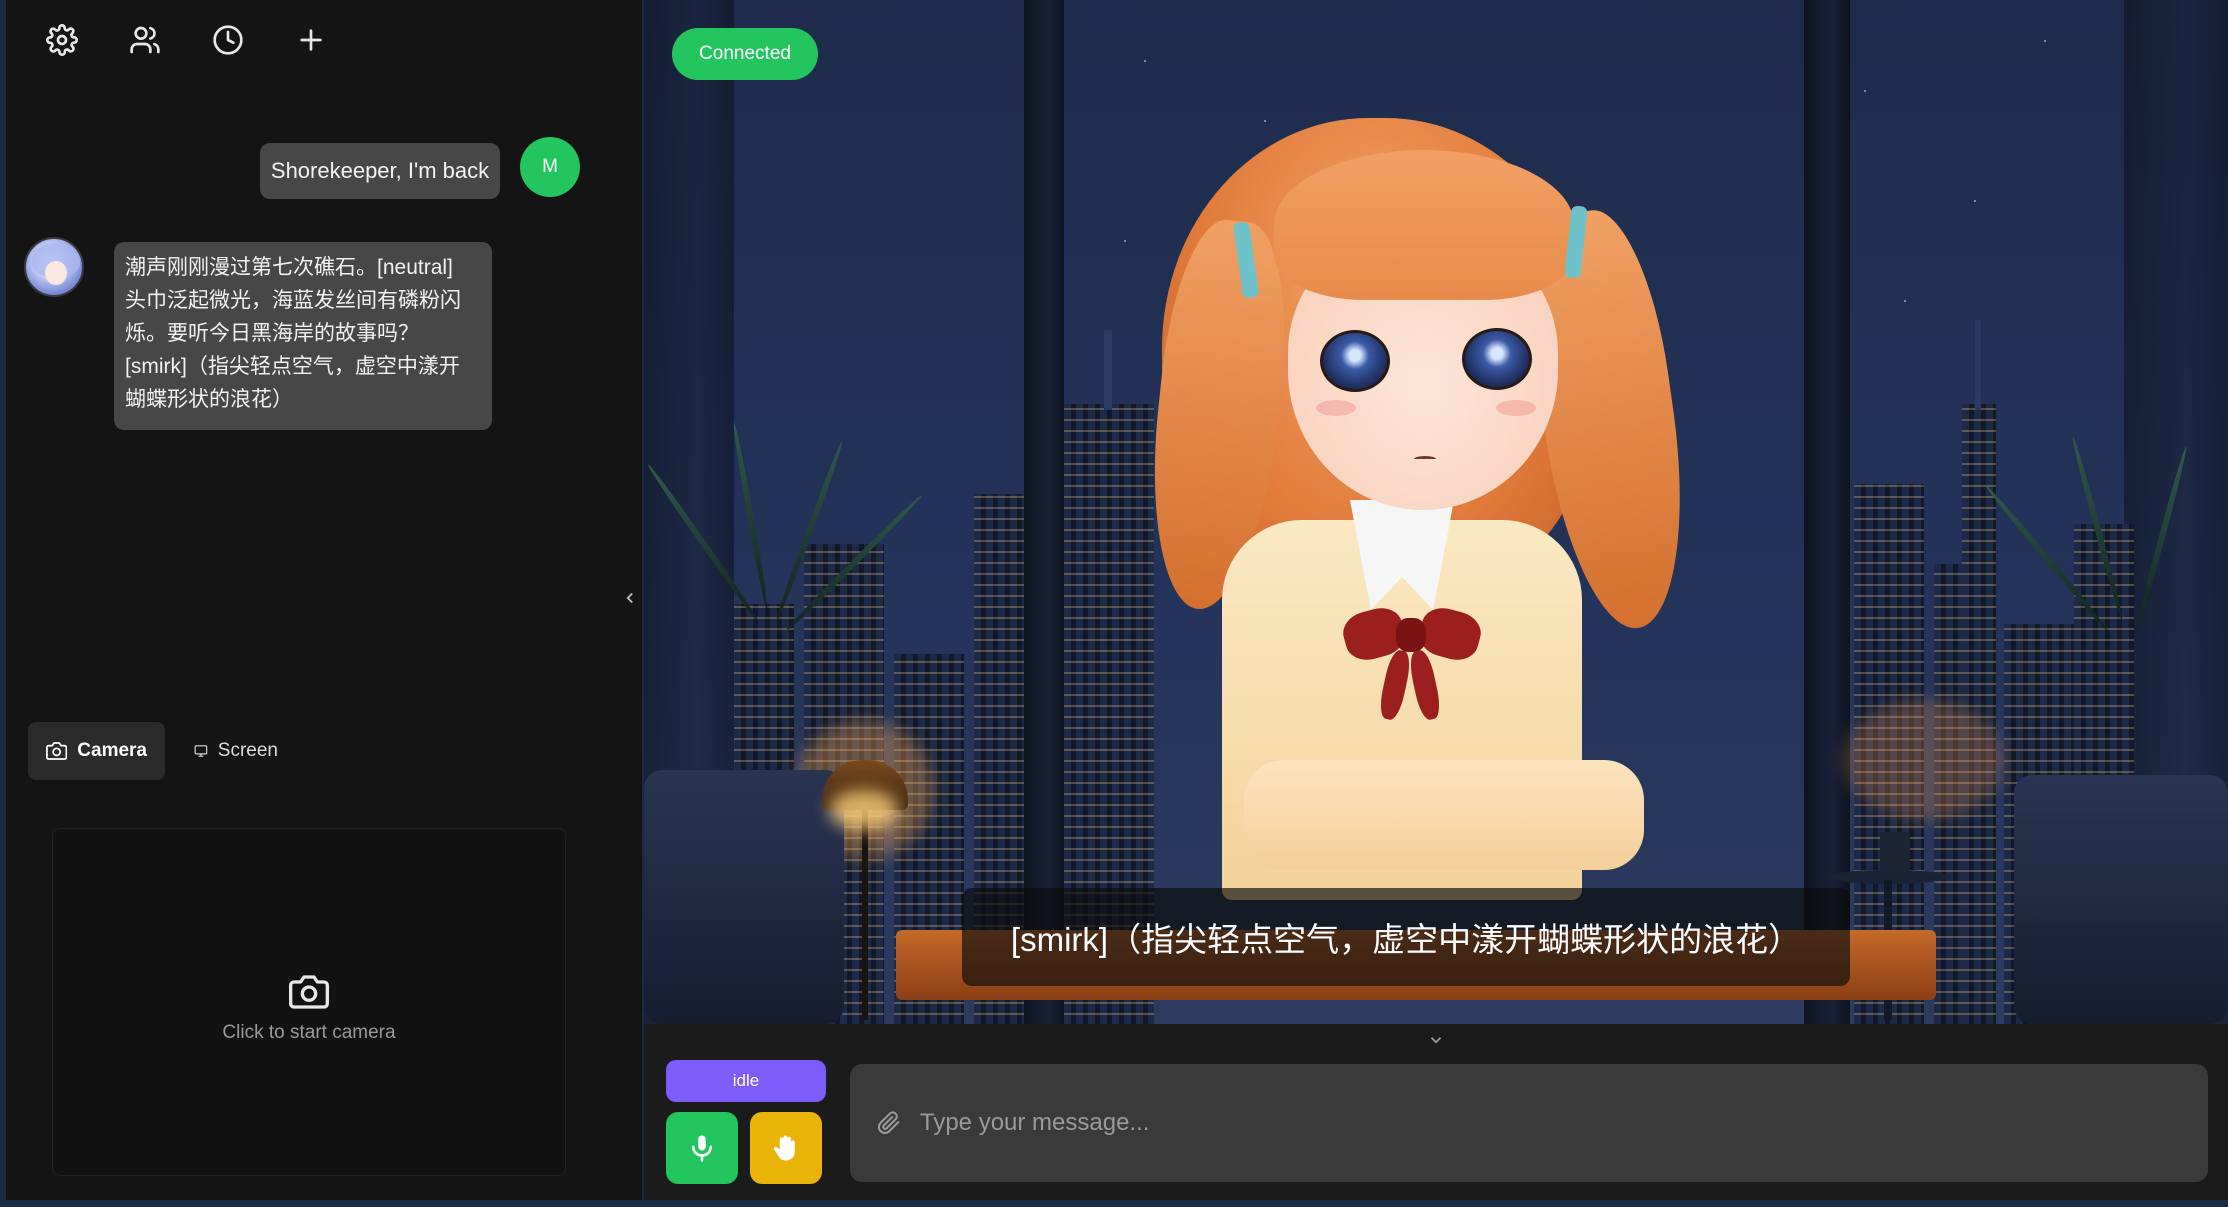 The image size is (2228, 1207). I want to click on interrupt-button, so click(786, 1148).